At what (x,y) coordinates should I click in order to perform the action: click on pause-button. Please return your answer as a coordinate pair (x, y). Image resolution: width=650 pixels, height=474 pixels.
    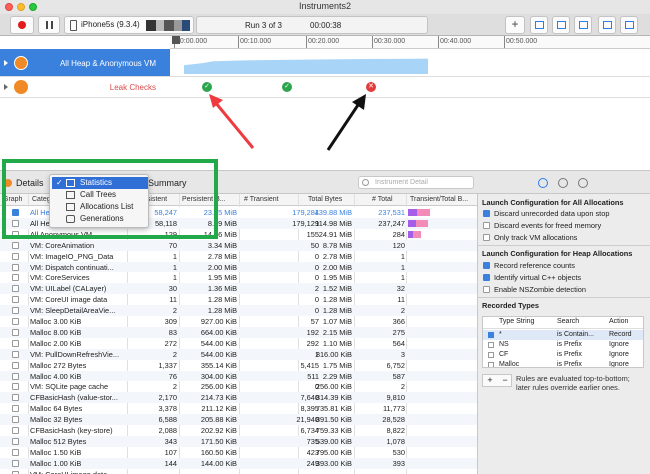
    Looking at the image, I should click on (49, 25).